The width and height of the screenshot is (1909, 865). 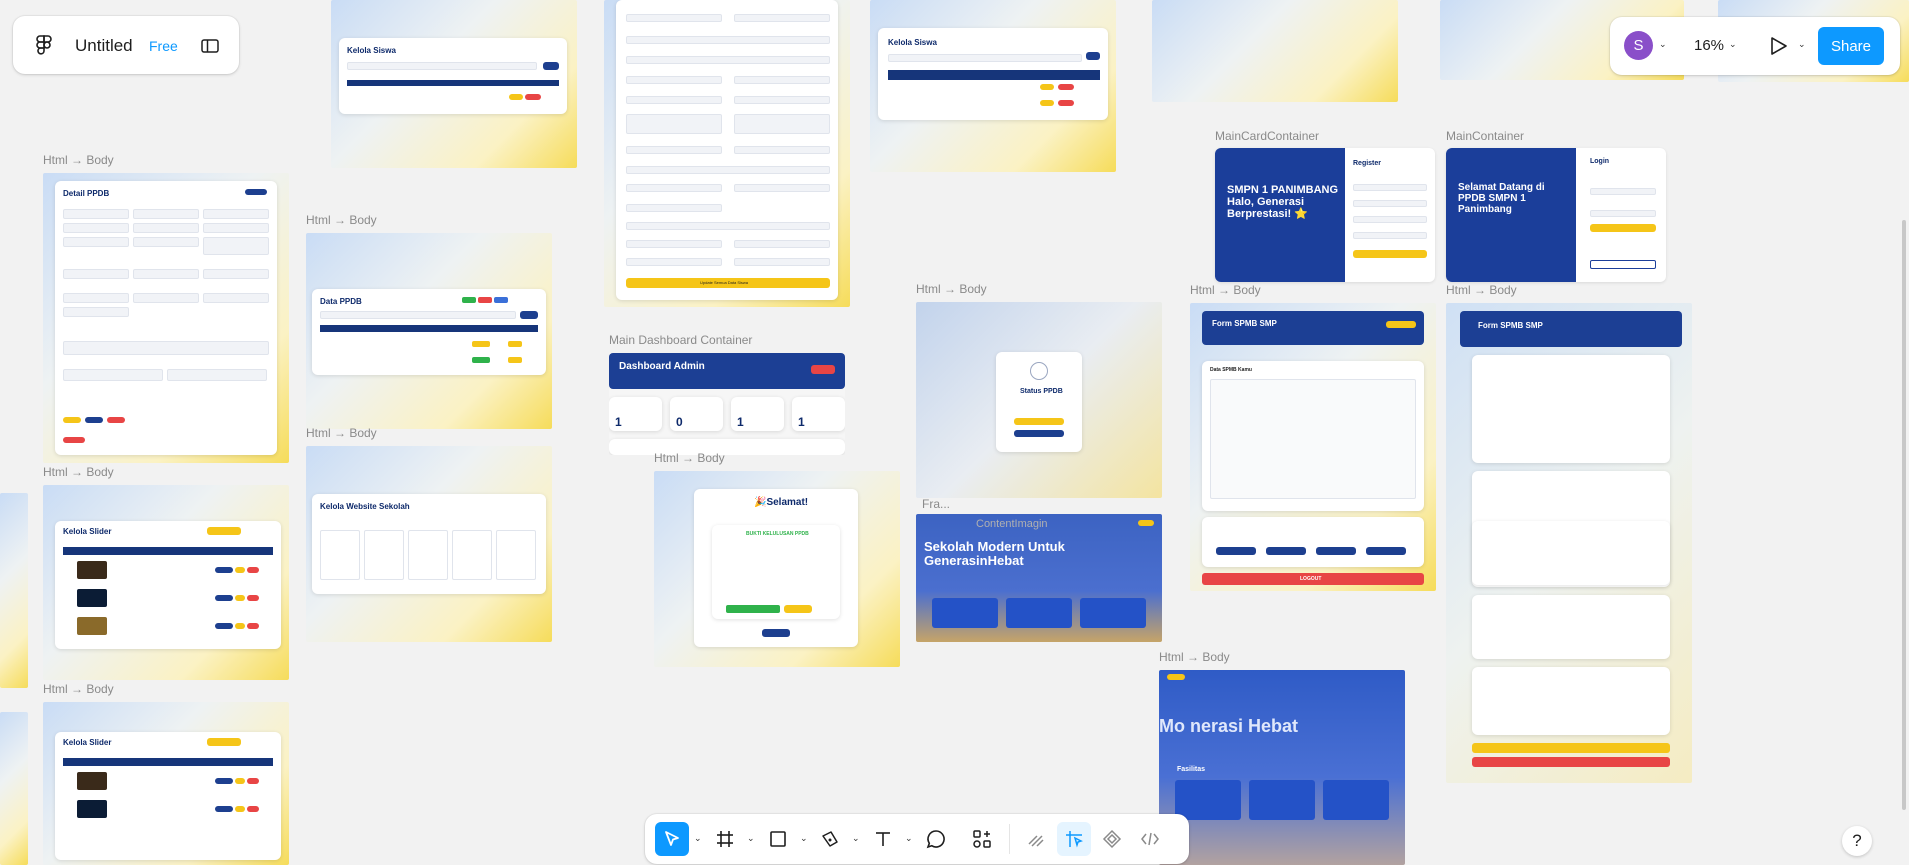 I want to click on frame-kelola-website: Kelola Website Sekolah, so click(x=429, y=544).